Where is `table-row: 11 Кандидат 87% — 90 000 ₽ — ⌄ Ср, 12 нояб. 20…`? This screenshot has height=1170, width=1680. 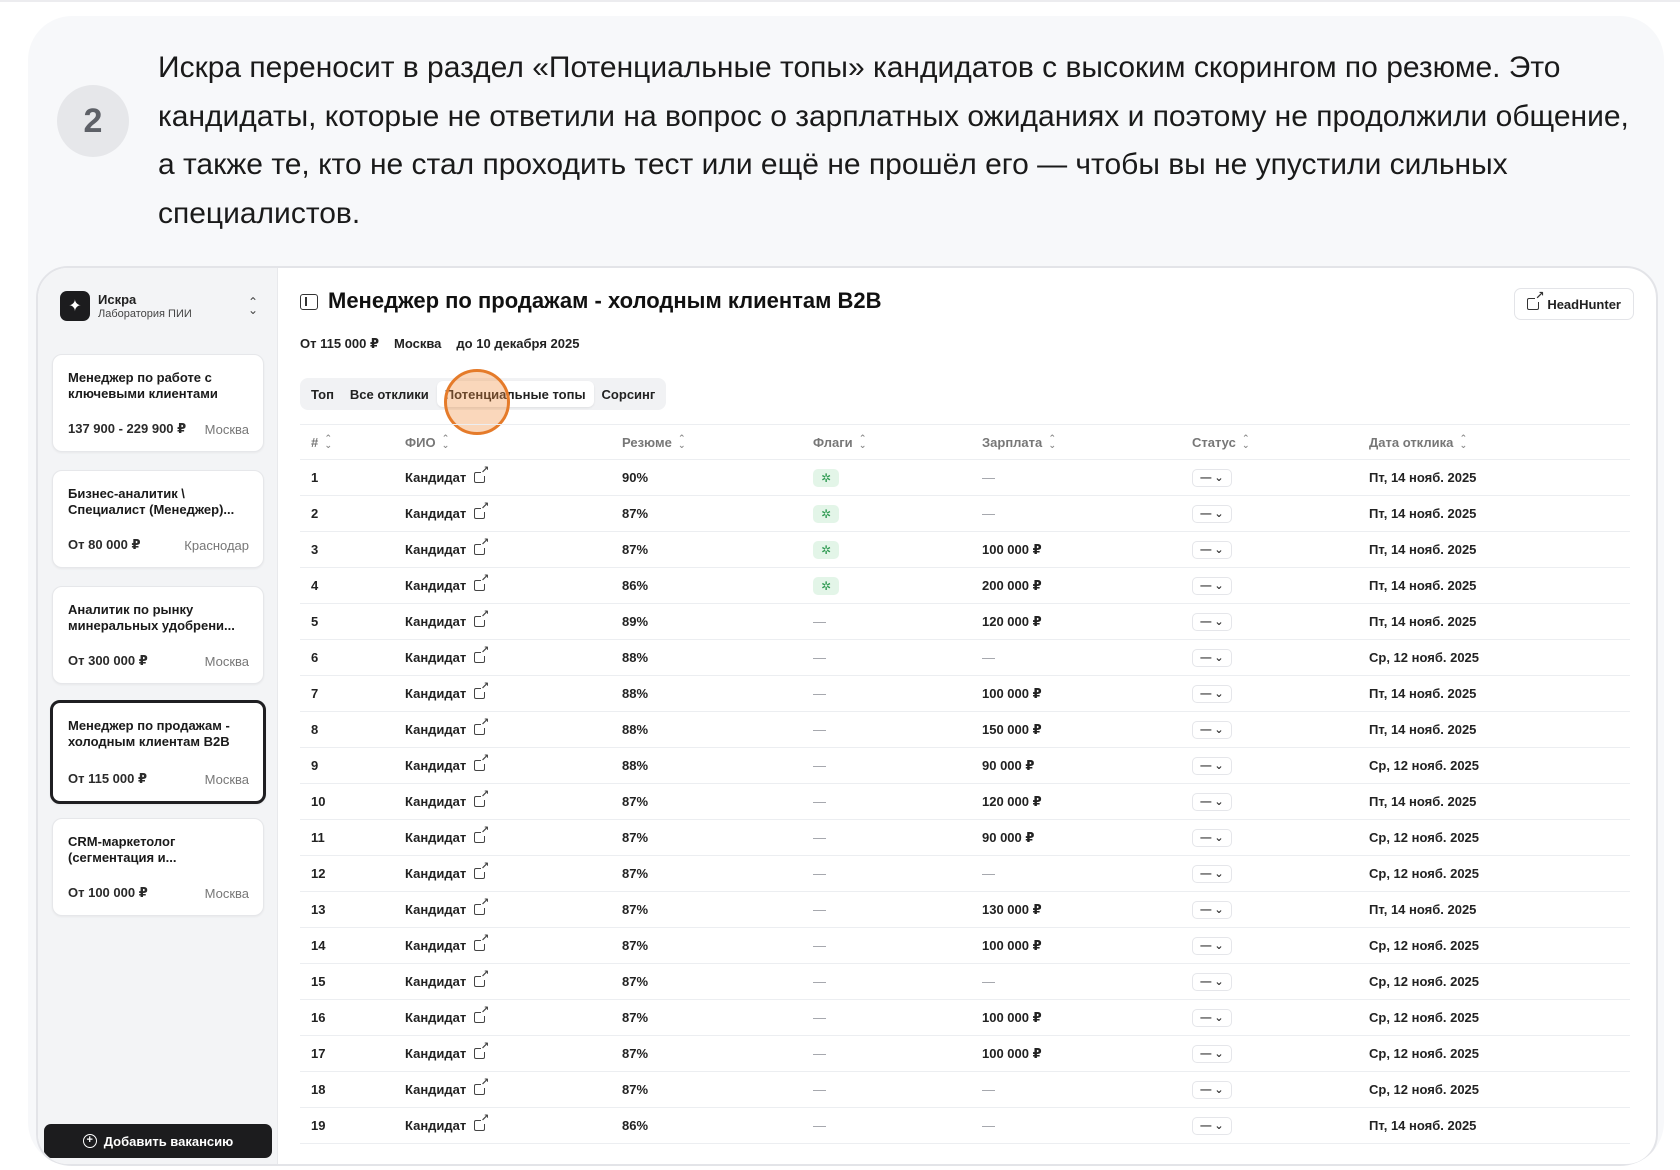 table-row: 11 Кандидат 87% — 90 000 ₽ — ⌄ Ср, 12 нояб. 20… is located at coordinates (965, 838).